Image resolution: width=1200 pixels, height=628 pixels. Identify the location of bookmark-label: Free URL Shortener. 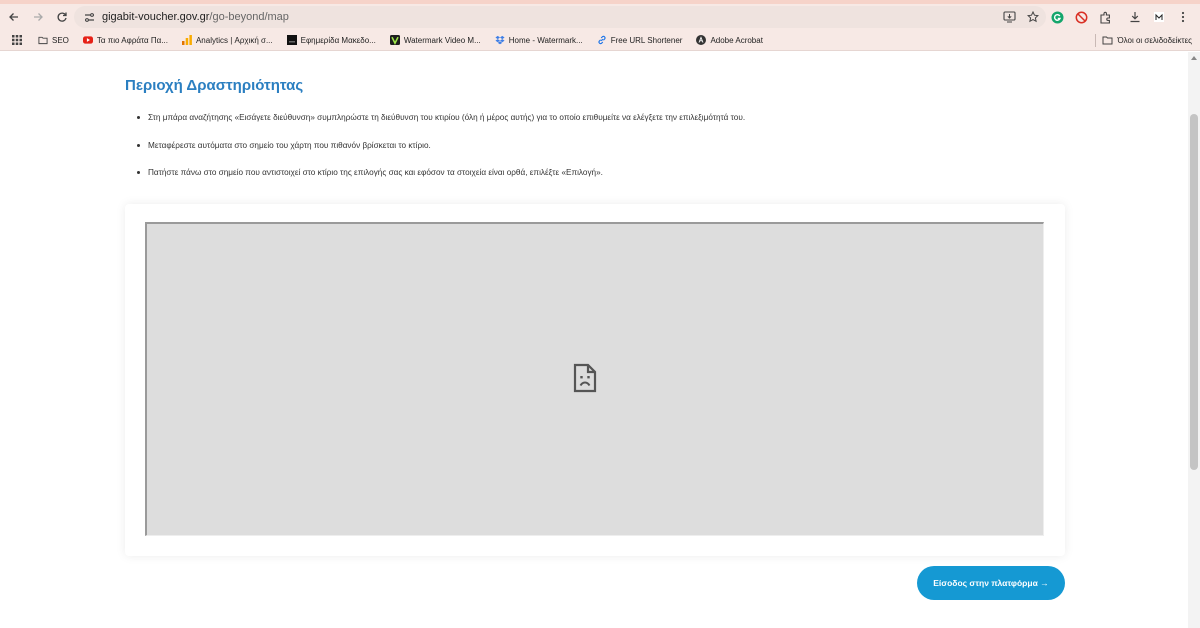
(646, 40).